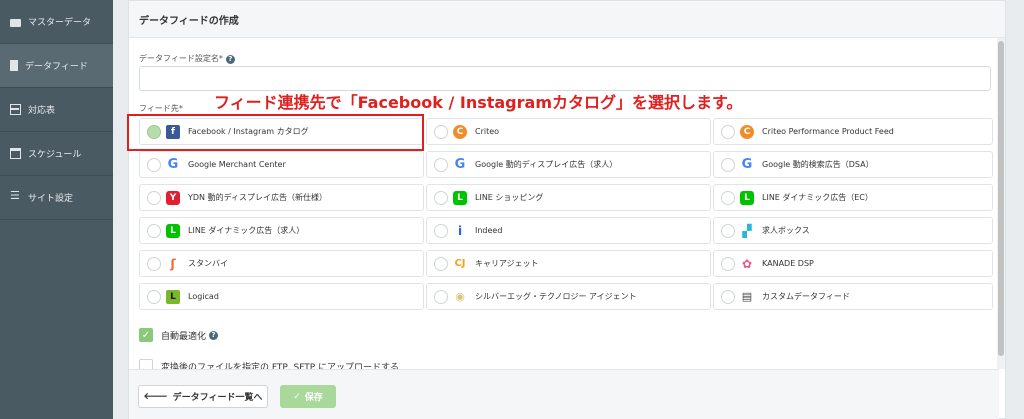 The height and width of the screenshot is (419, 1024). I want to click on kanade-icon: ✿, so click(747, 263).